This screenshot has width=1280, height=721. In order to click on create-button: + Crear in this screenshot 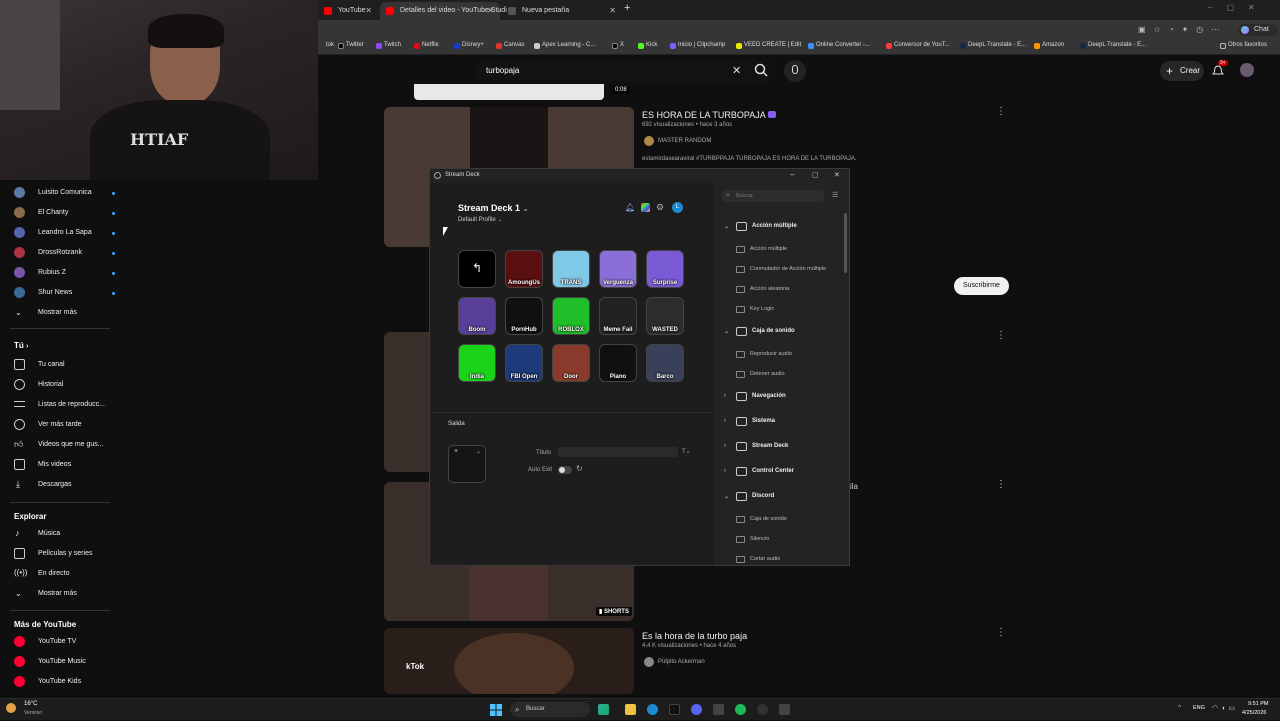, I will do `click(1182, 71)`.